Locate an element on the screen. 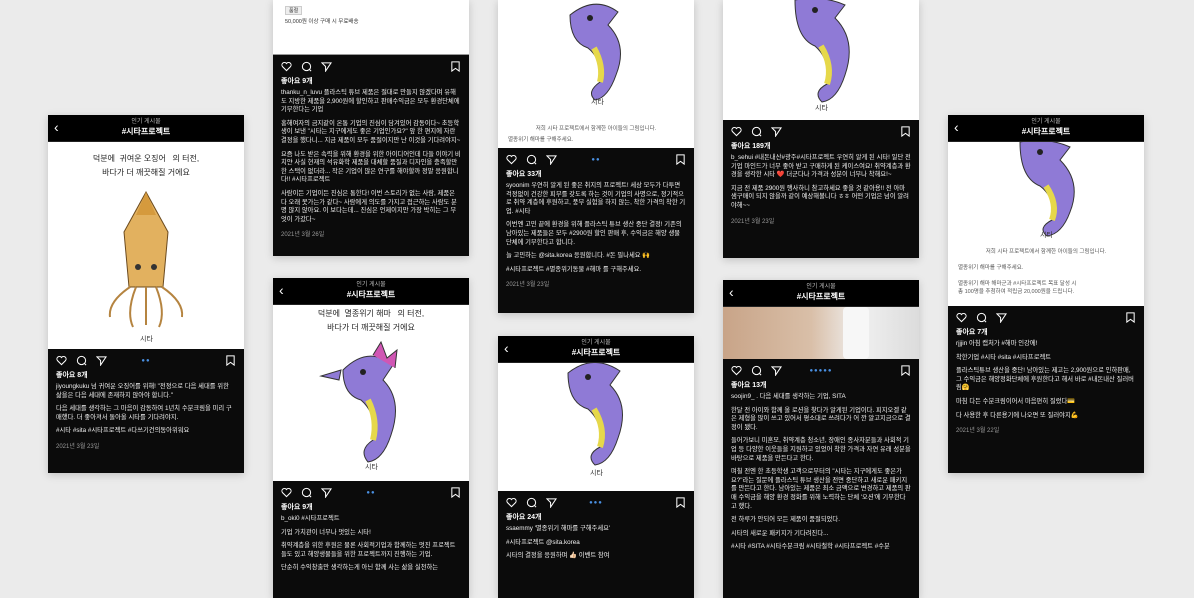  notice-line: 멸종위기 해마 해마군과 #시타프로젝트 목표 달성 시 is located at coordinates (1017, 284).